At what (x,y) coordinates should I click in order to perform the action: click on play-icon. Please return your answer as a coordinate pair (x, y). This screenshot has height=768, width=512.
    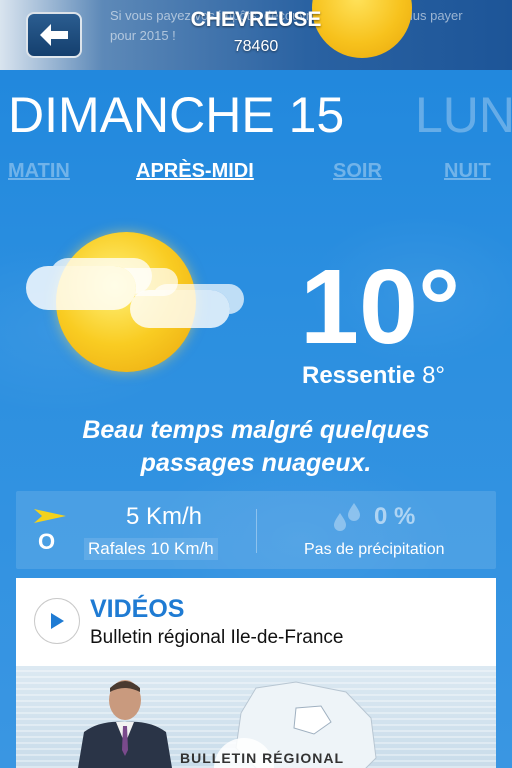
    Looking at the image, I should click on (57, 621).